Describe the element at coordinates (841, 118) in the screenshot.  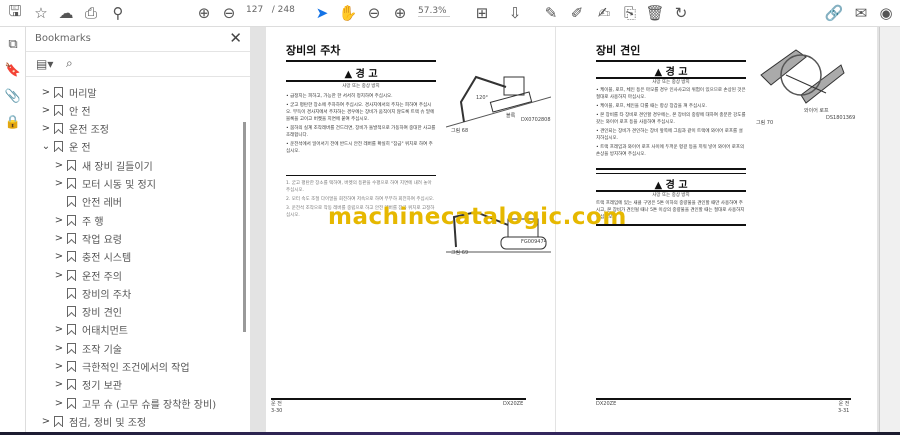
I see `figure-code: DS1801369` at that location.